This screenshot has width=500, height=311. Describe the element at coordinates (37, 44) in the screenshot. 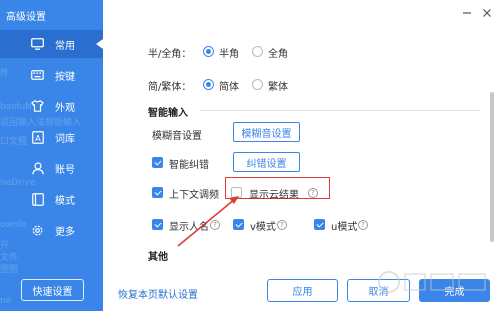

I see `monitor-icon` at that location.